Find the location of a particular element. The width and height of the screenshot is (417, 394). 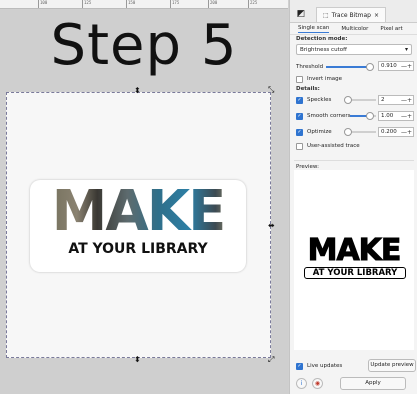

speckles-label: Speckles is located at coordinates (319, 100).